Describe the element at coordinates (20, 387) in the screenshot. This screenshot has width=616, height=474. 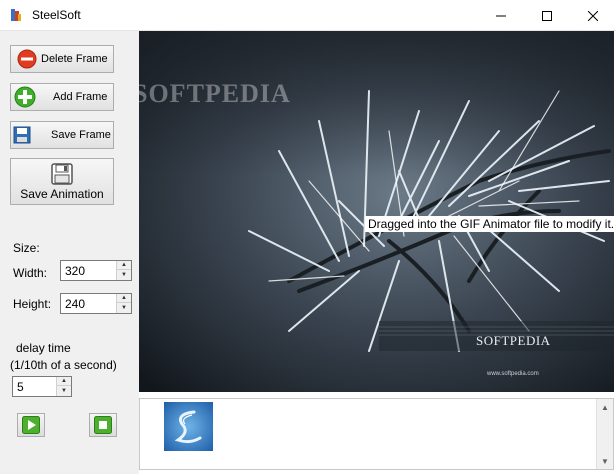
I see `delay-value: 5` at that location.